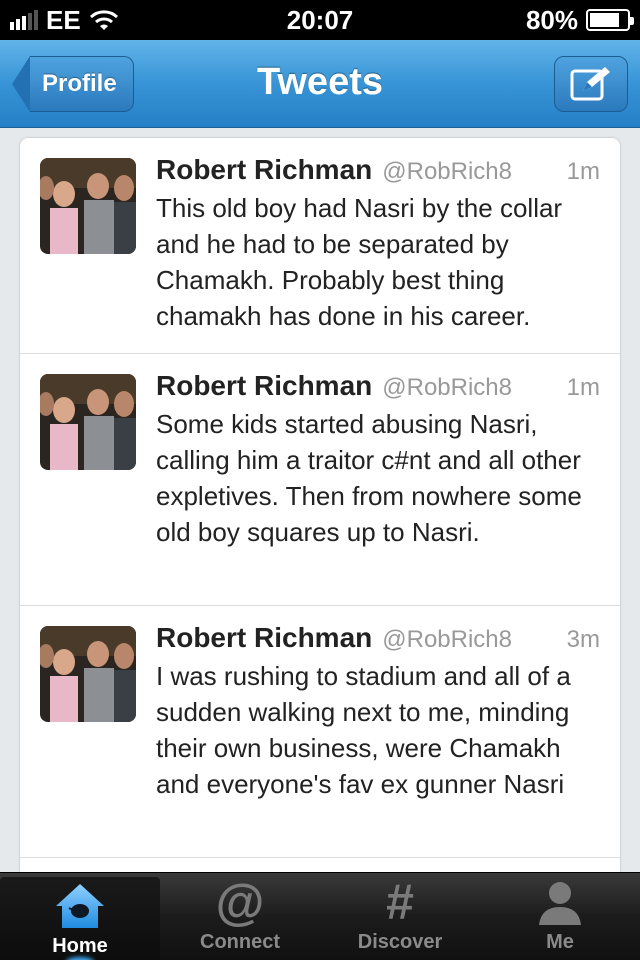 This screenshot has height=960, width=640. What do you see at coordinates (551, 19) in the screenshot?
I see `battery-percent: 80%` at bounding box center [551, 19].